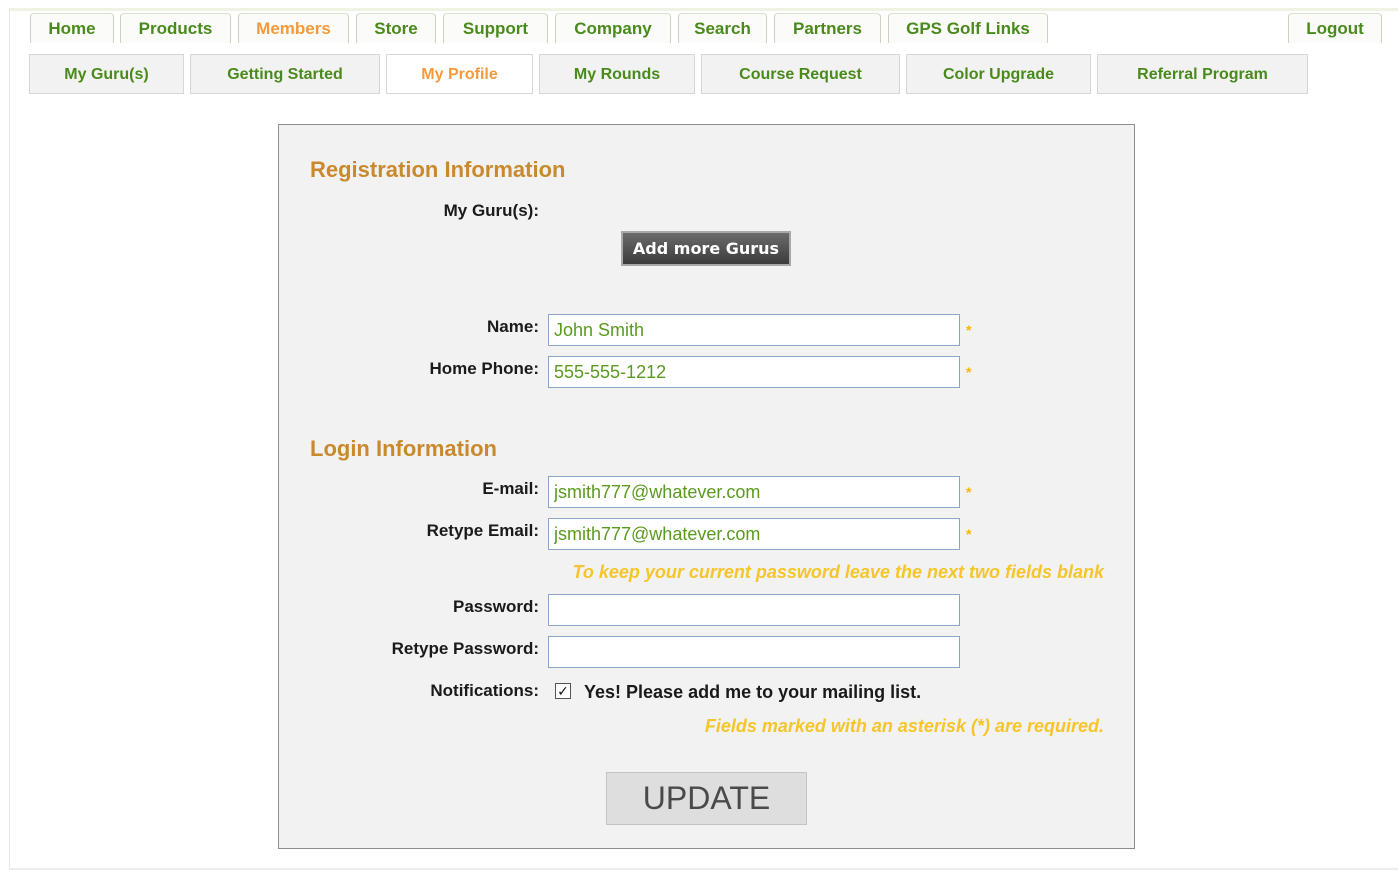  I want to click on update-button: UPDATE, so click(706, 798).